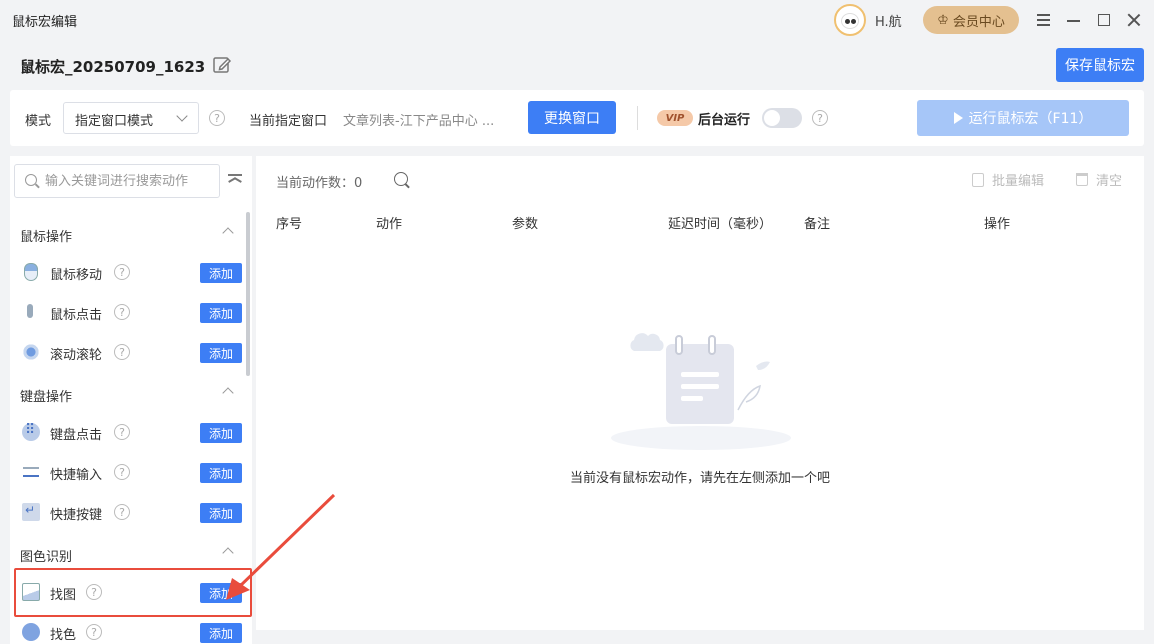 The height and width of the screenshot is (644, 1154). Describe the element at coordinates (724, 120) in the screenshot. I see `background-run-label: 后台运行` at that location.